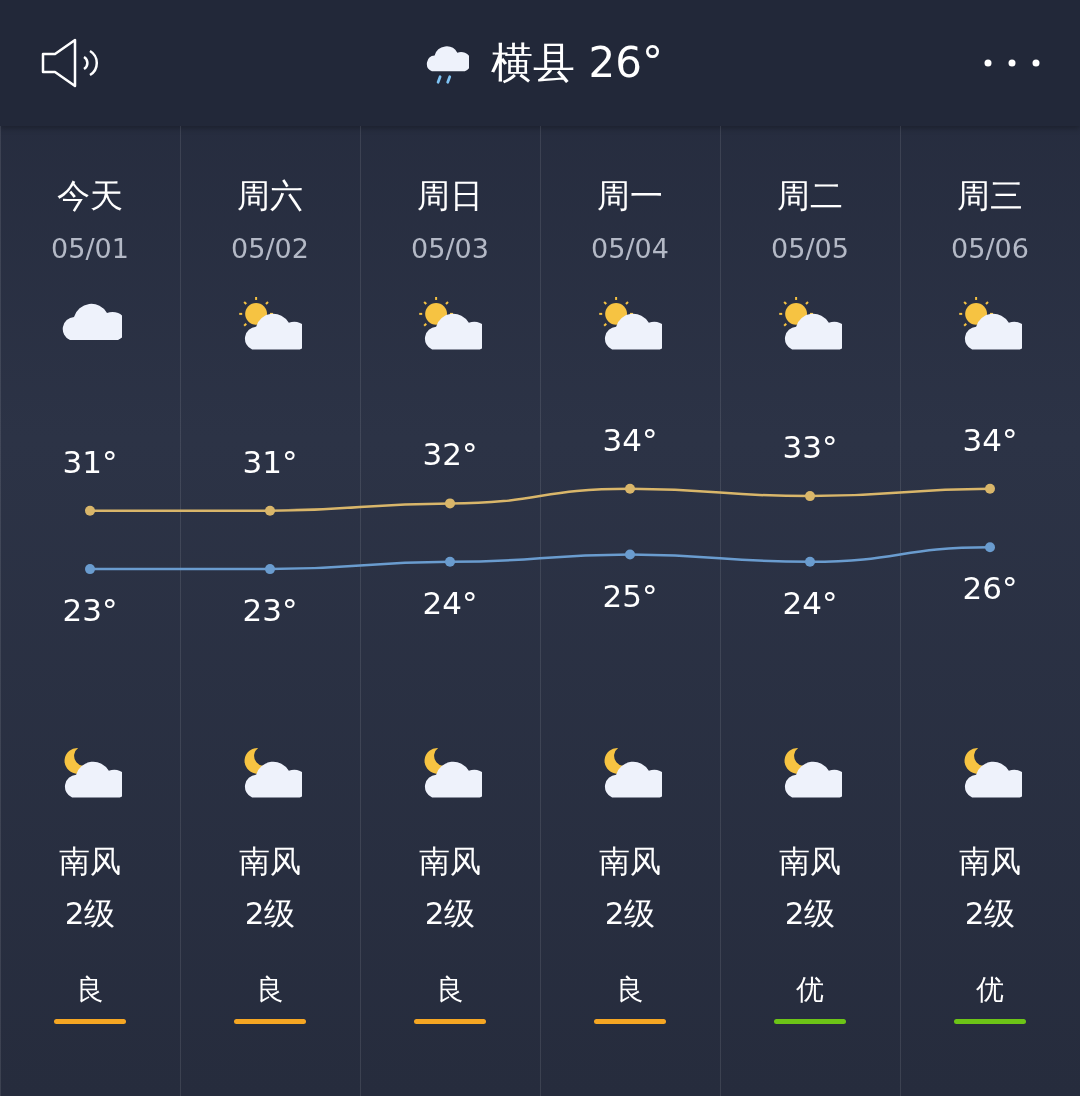  What do you see at coordinates (630, 248) in the screenshot?
I see `date-label: 05/04` at bounding box center [630, 248].